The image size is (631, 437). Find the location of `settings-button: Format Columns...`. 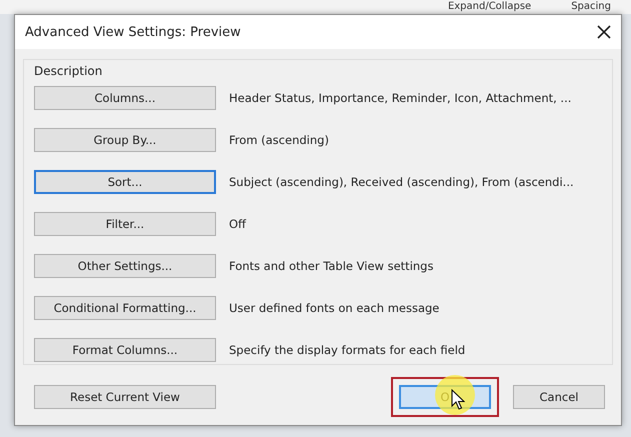

settings-button: Format Columns... is located at coordinates (125, 350).